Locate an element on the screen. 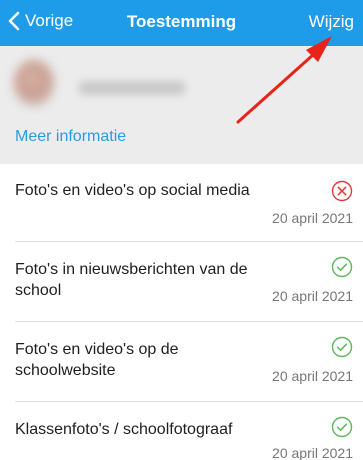 The image size is (363, 460). avatar is located at coordinates (34, 83).